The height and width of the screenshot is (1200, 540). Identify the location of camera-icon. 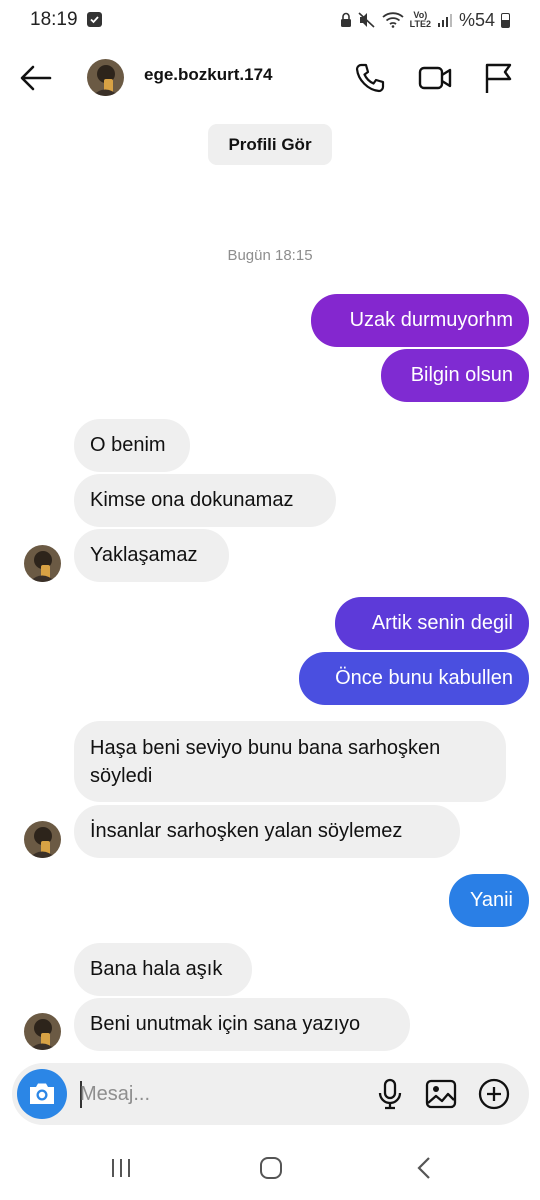
(42, 1093).